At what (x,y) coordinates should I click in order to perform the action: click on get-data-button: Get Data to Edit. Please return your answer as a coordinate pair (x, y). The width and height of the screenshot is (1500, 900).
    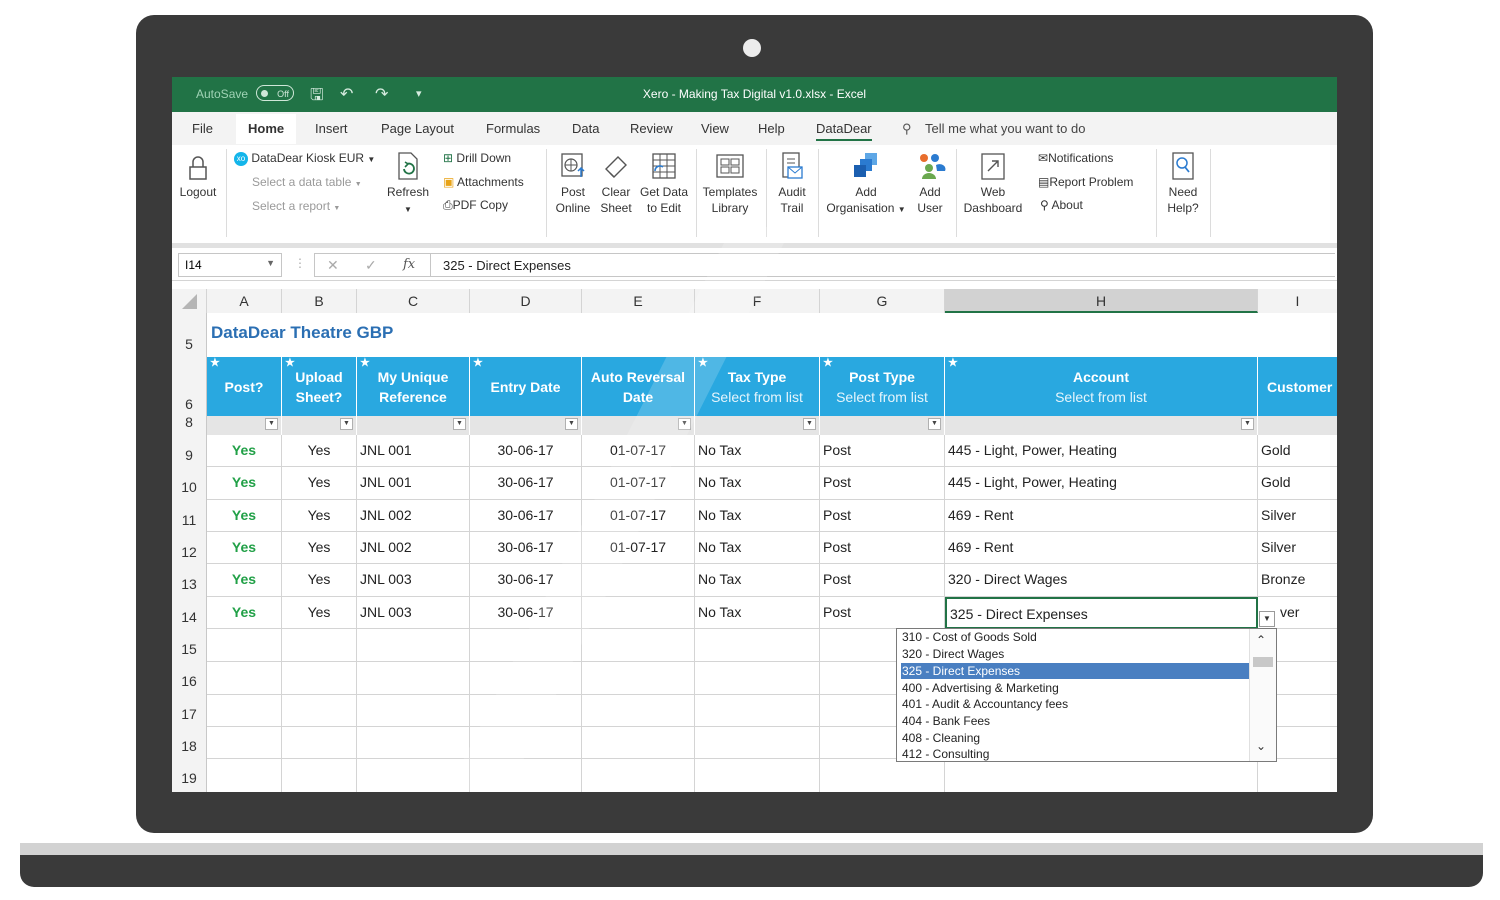
    Looking at the image, I should click on (664, 183).